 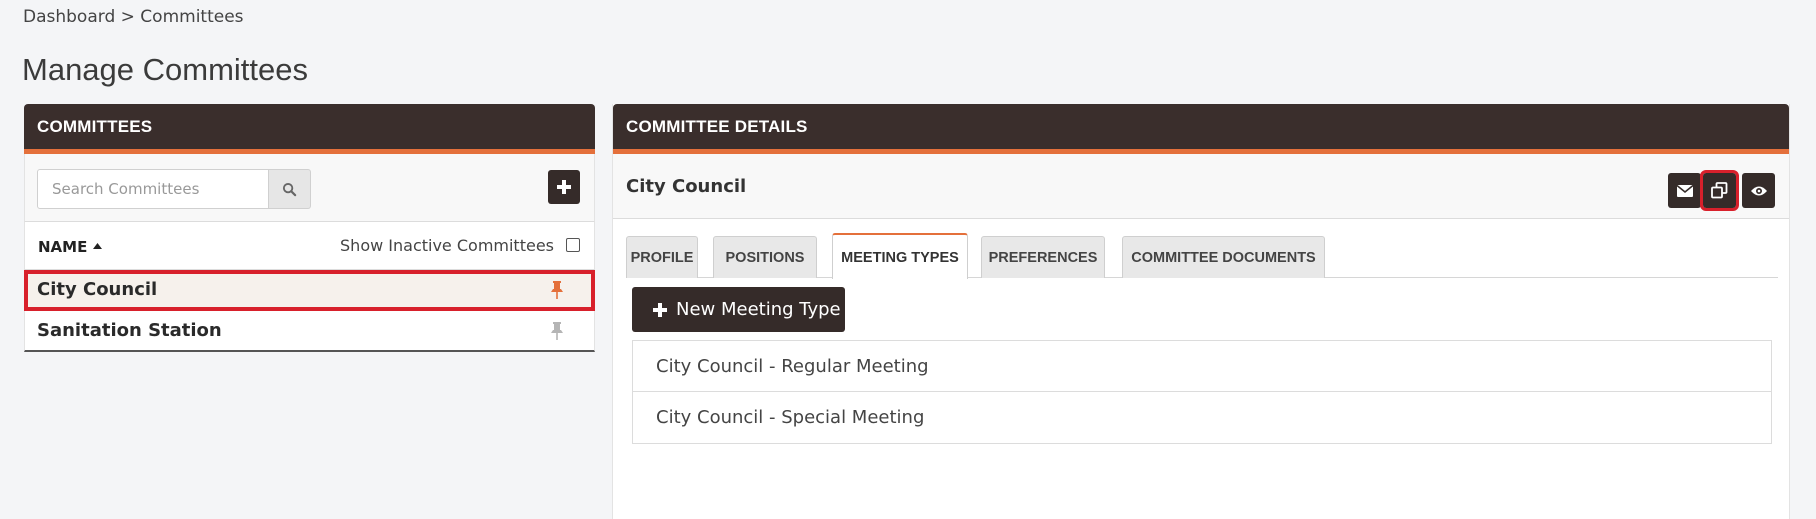 I want to click on search-button, so click(x=290, y=189).